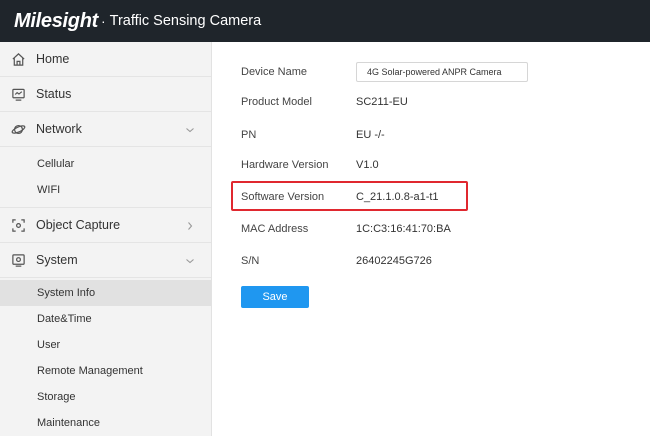  I want to click on nav-object-capture: Object Capture, so click(105, 225).